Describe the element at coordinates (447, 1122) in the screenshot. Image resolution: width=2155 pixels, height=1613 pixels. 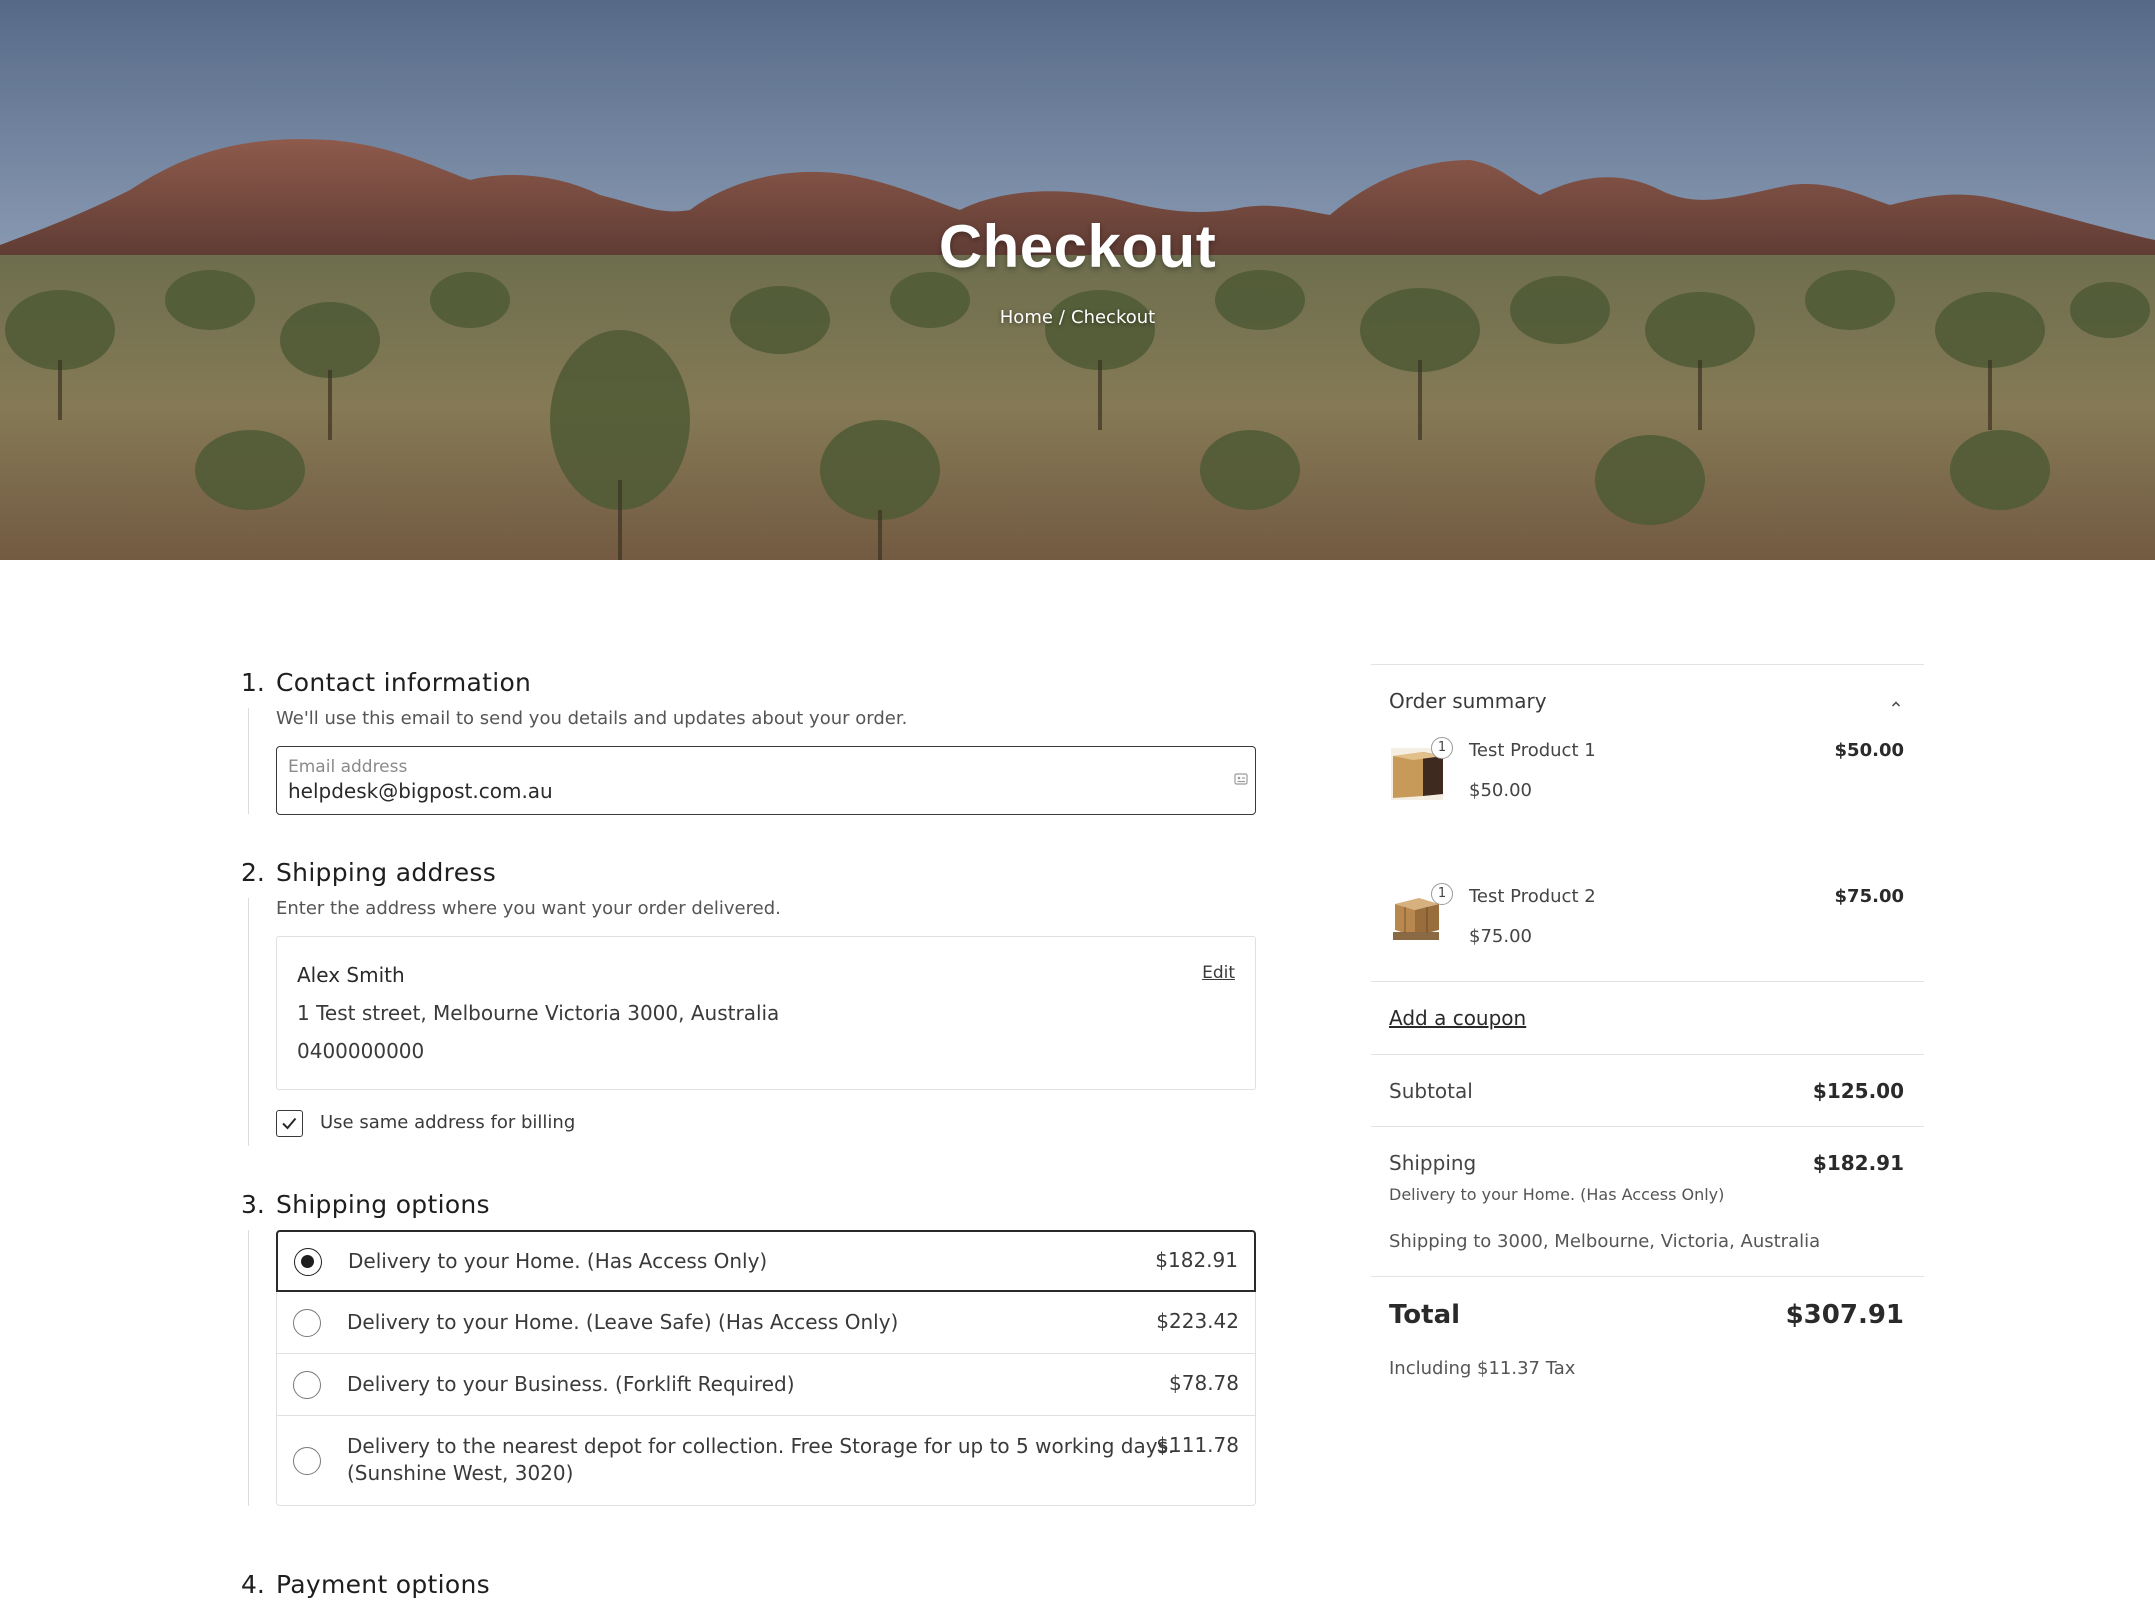
I see `billing-same-checkbox-label: Use same address for billing` at that location.